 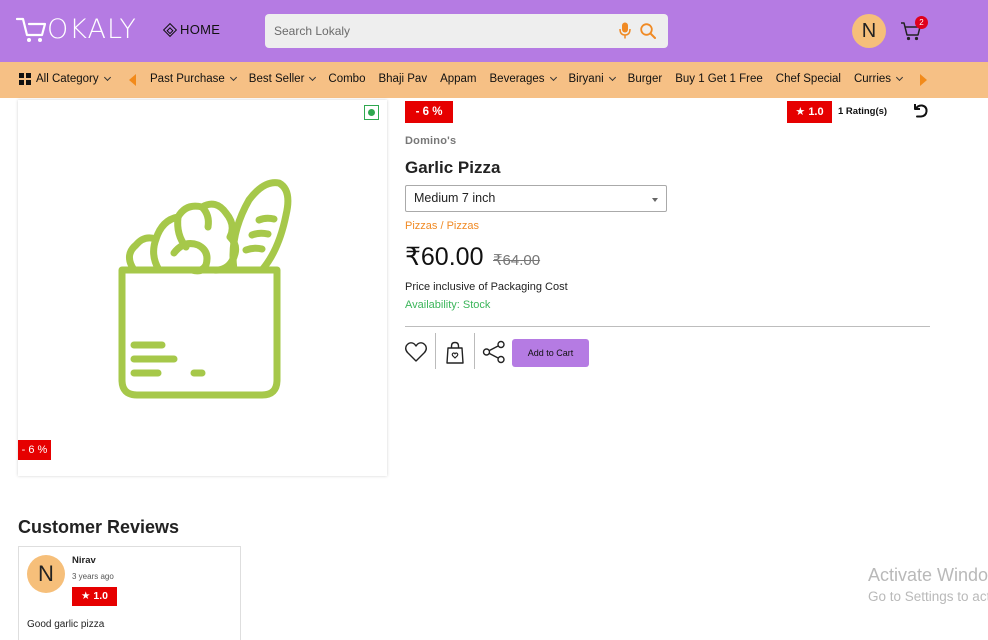 What do you see at coordinates (517, 79) in the screenshot?
I see `category-item-label: Beverages` at bounding box center [517, 79].